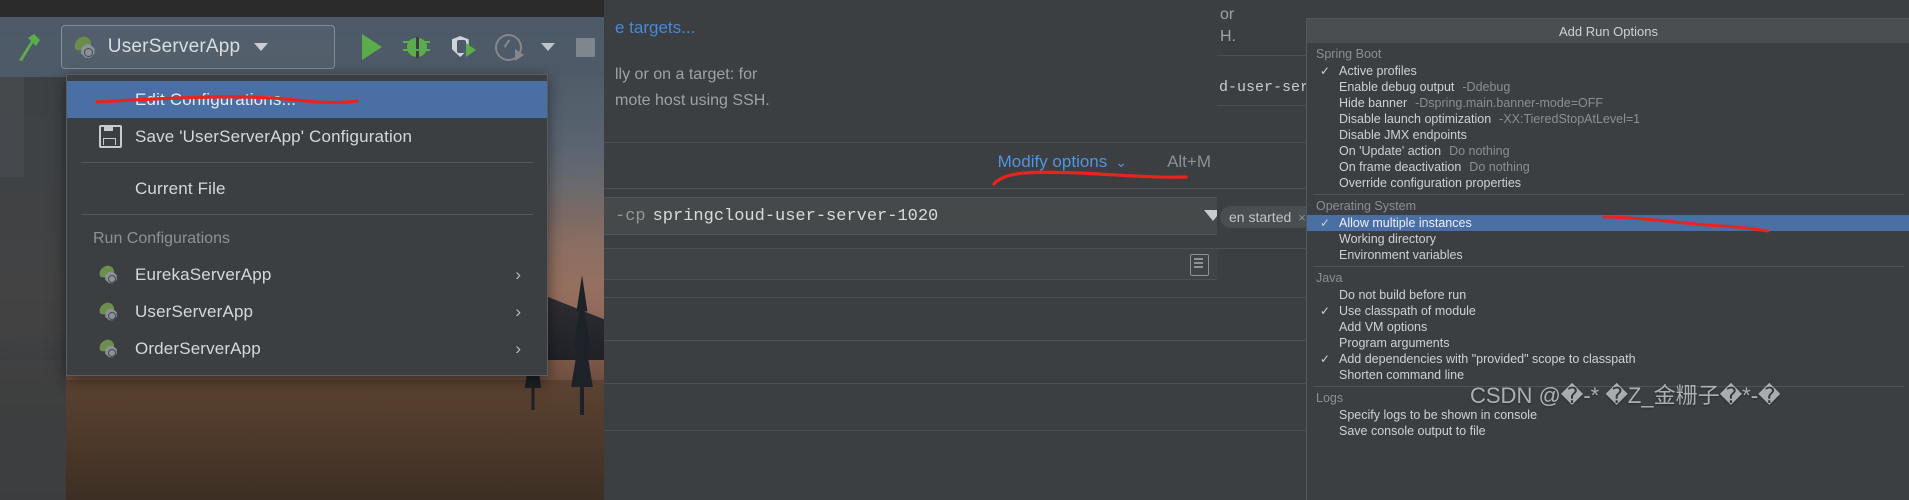  What do you see at coordinates (307, 188) in the screenshot?
I see `menu-item-current-file: Current File` at bounding box center [307, 188].